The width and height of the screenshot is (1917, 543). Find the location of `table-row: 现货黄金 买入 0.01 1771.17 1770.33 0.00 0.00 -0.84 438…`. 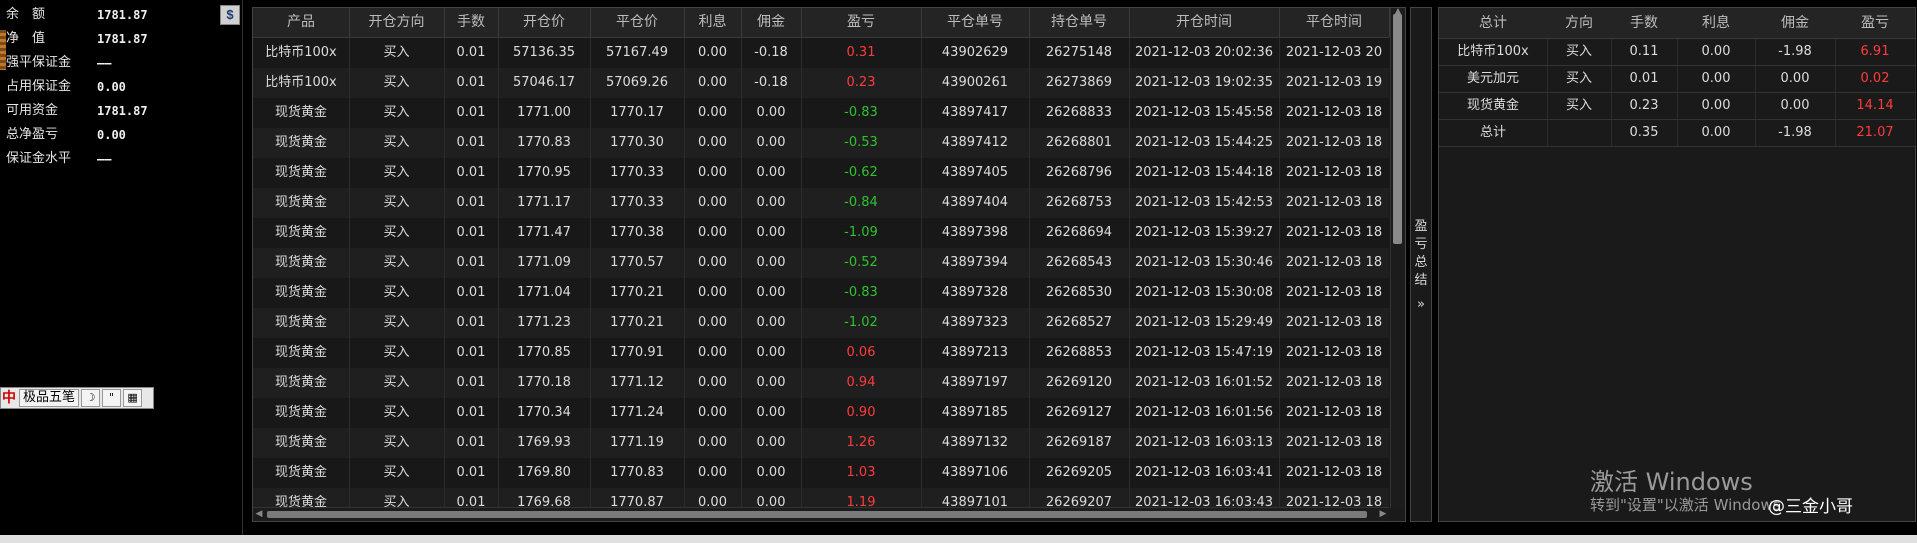

table-row: 现货黄金 买入 0.01 1771.17 1770.33 0.00 0.00 -0.84 438… is located at coordinates (821, 203).